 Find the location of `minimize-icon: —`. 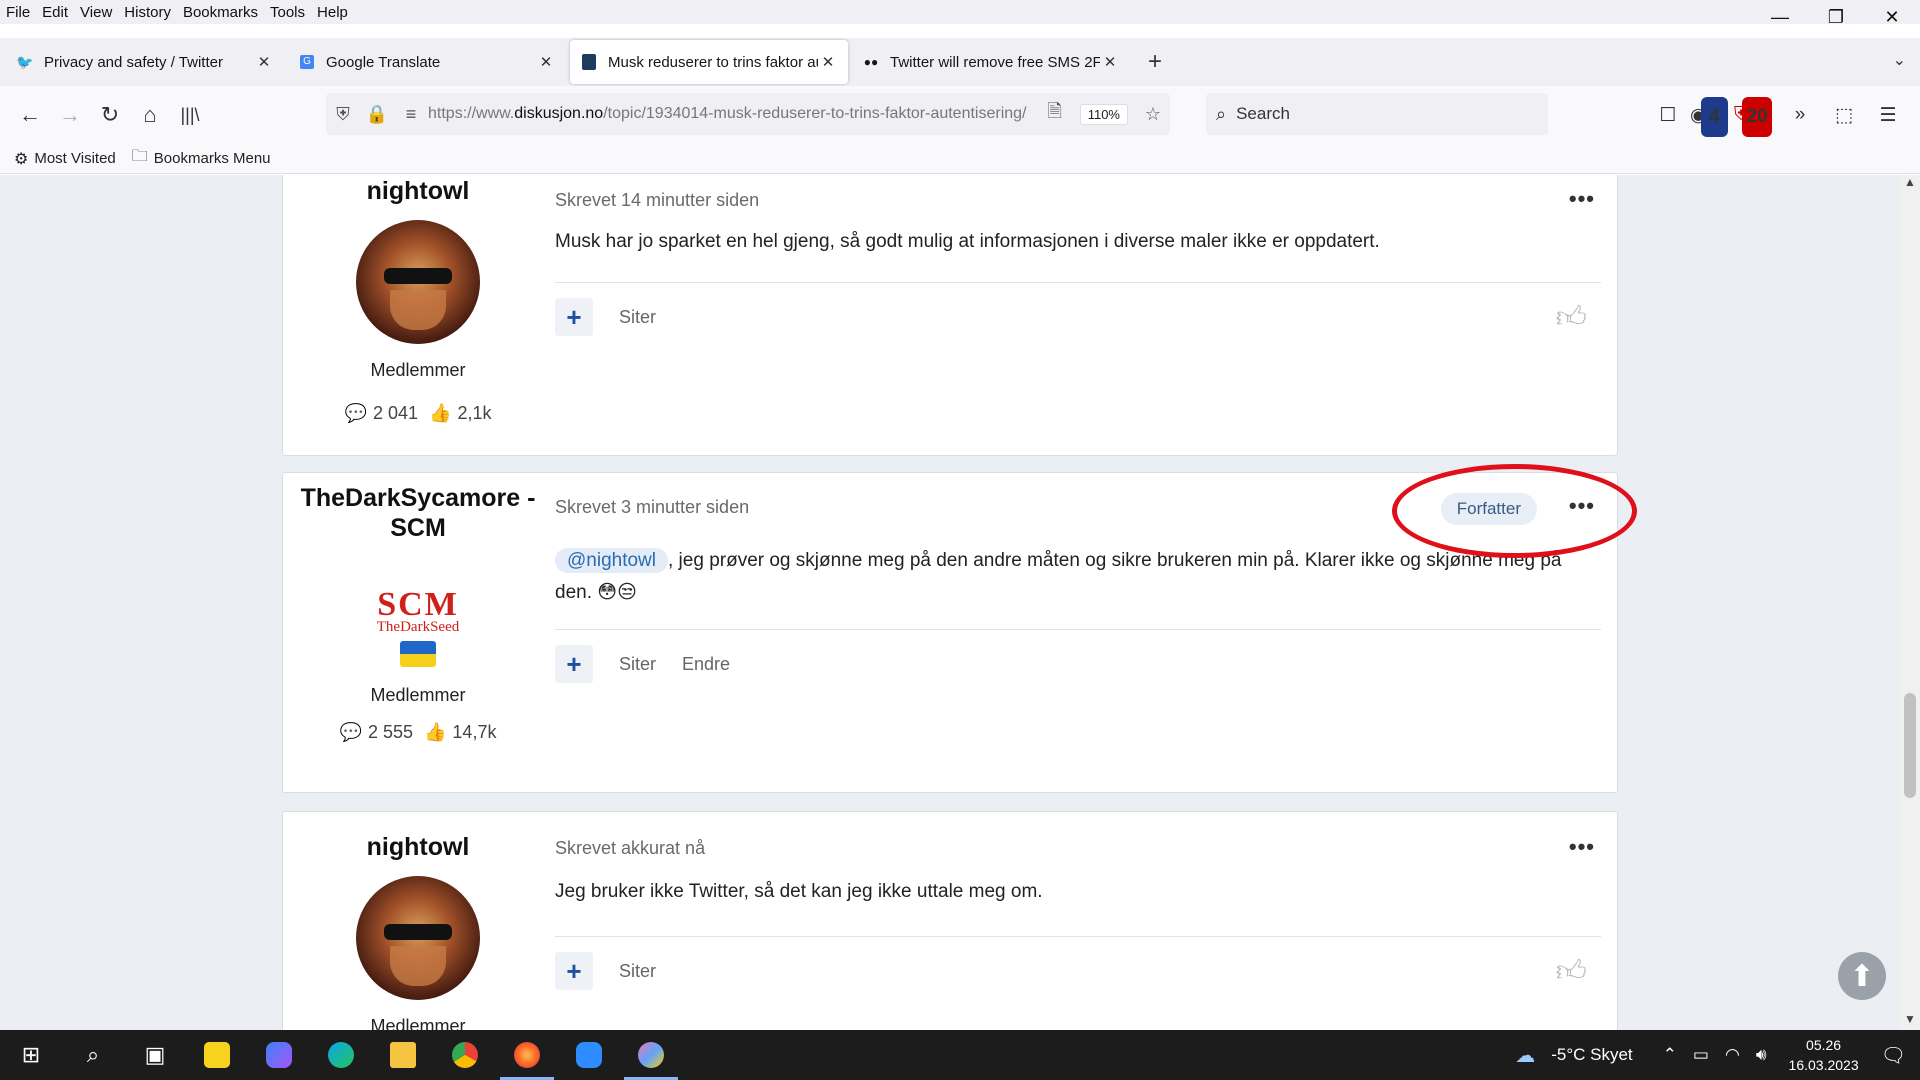

minimize-icon: — is located at coordinates (1780, 17).